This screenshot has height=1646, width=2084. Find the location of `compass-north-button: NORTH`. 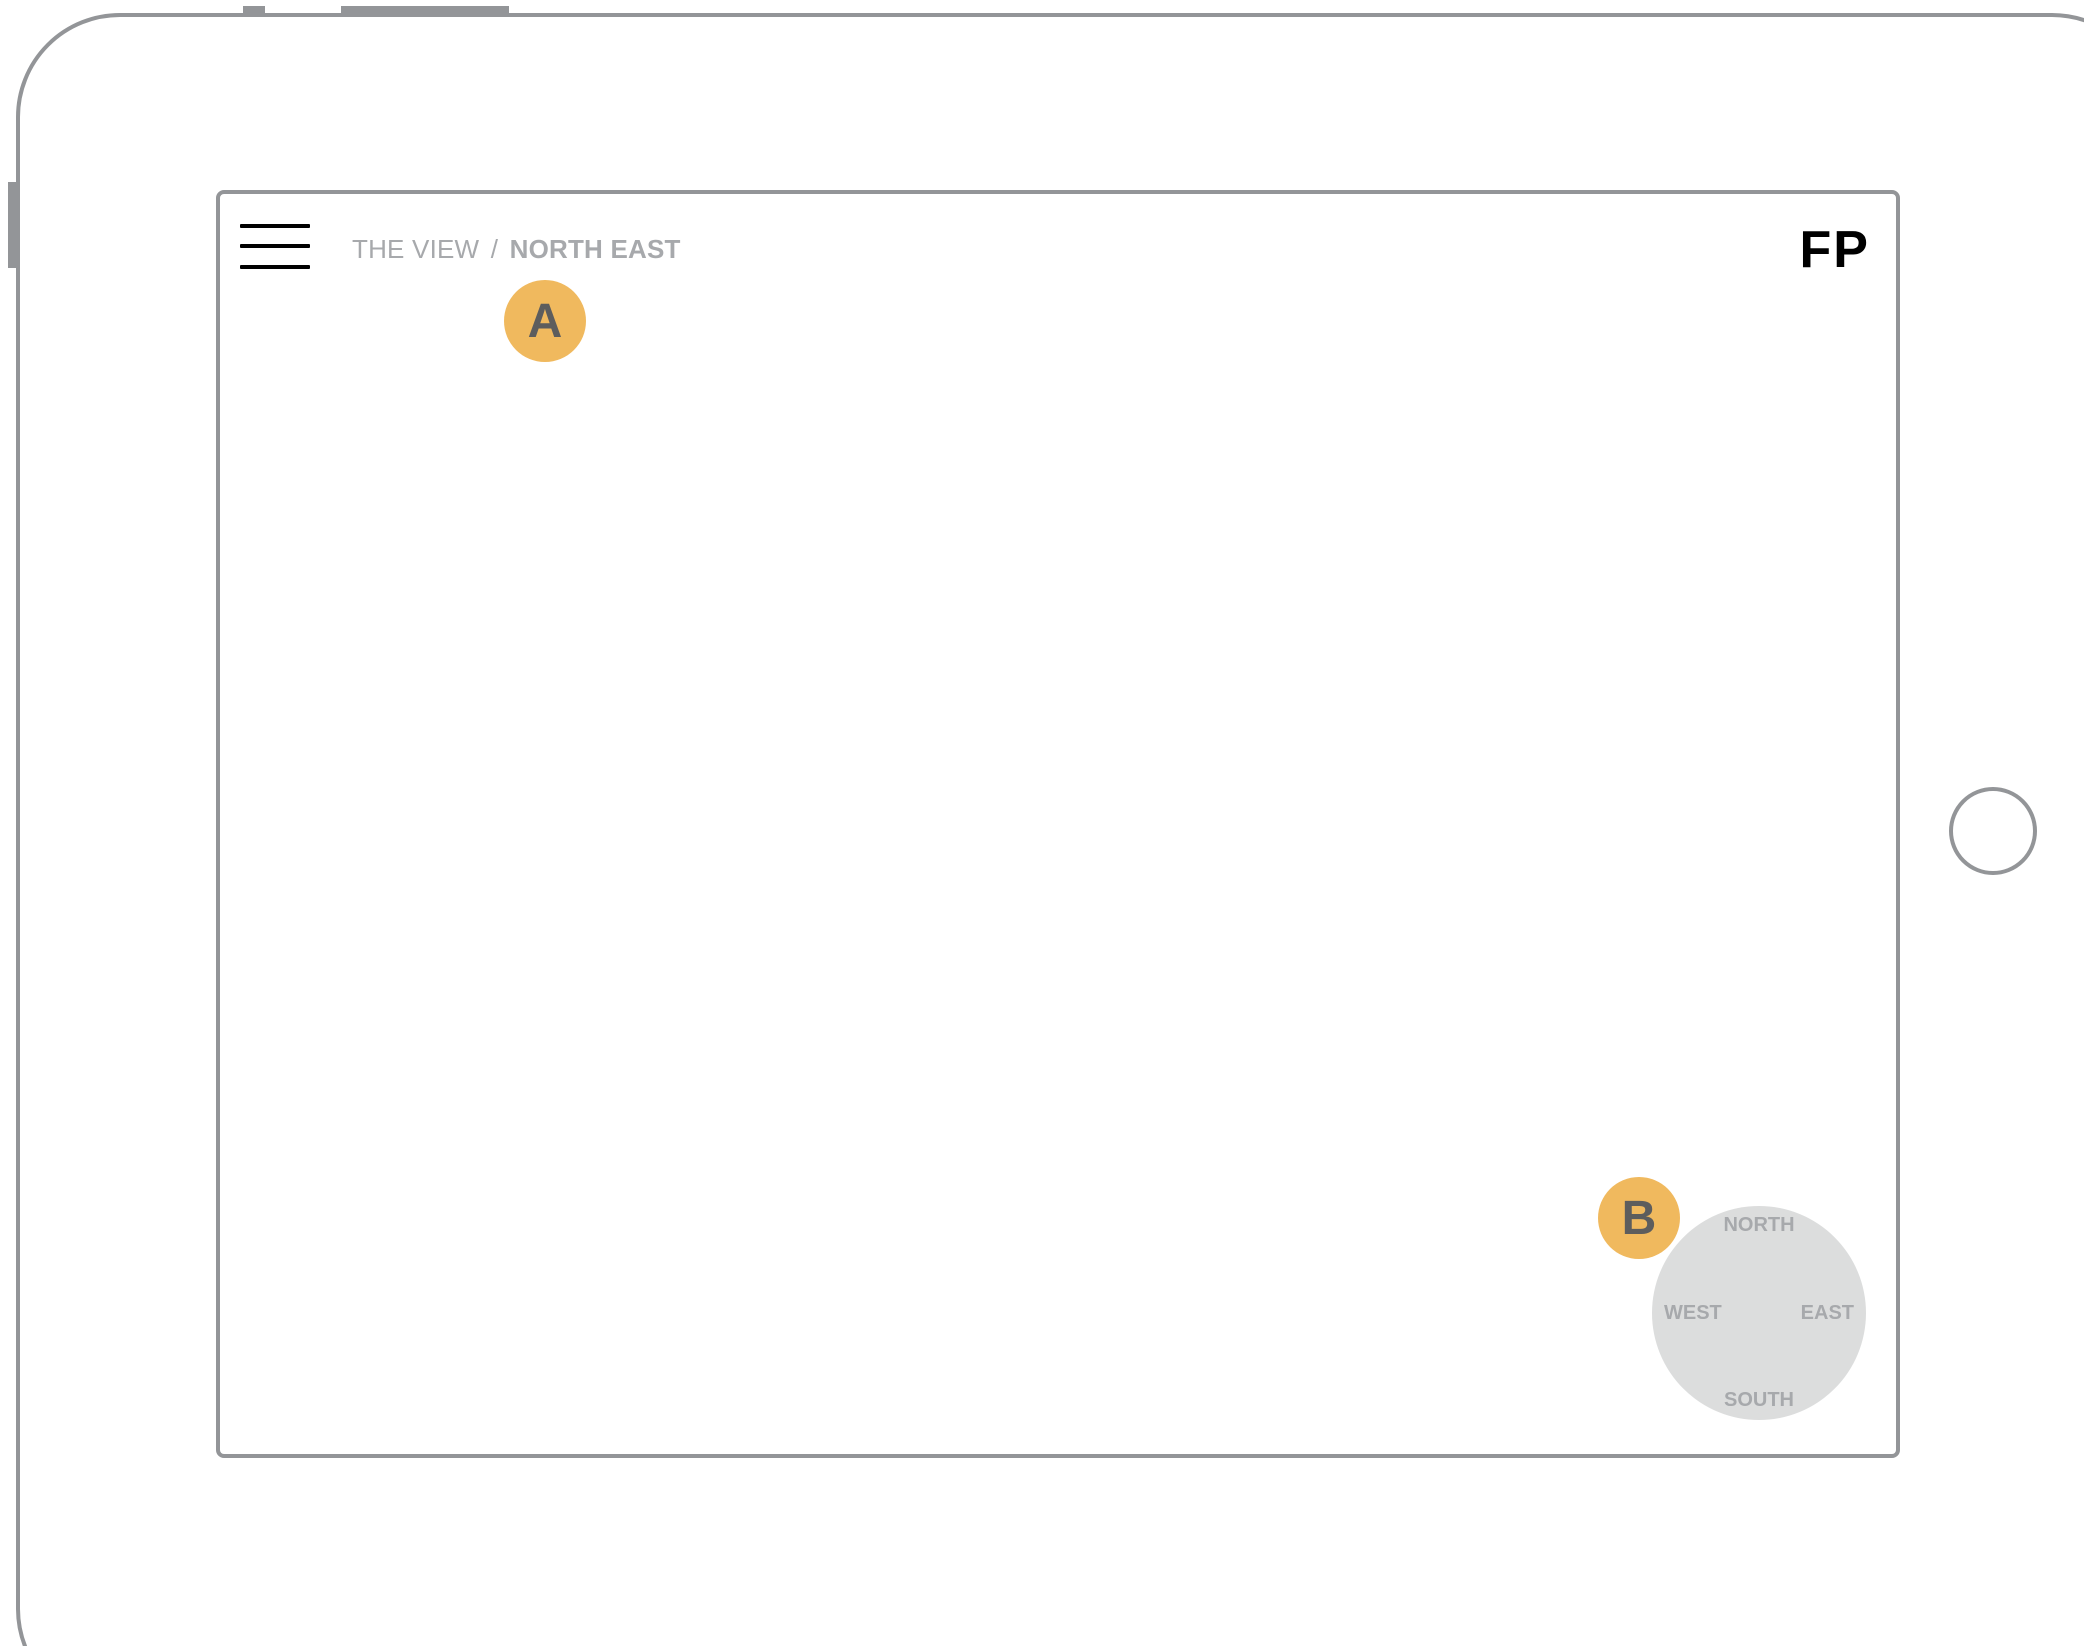

compass-north-button: NORTH is located at coordinates (1759, 1225).